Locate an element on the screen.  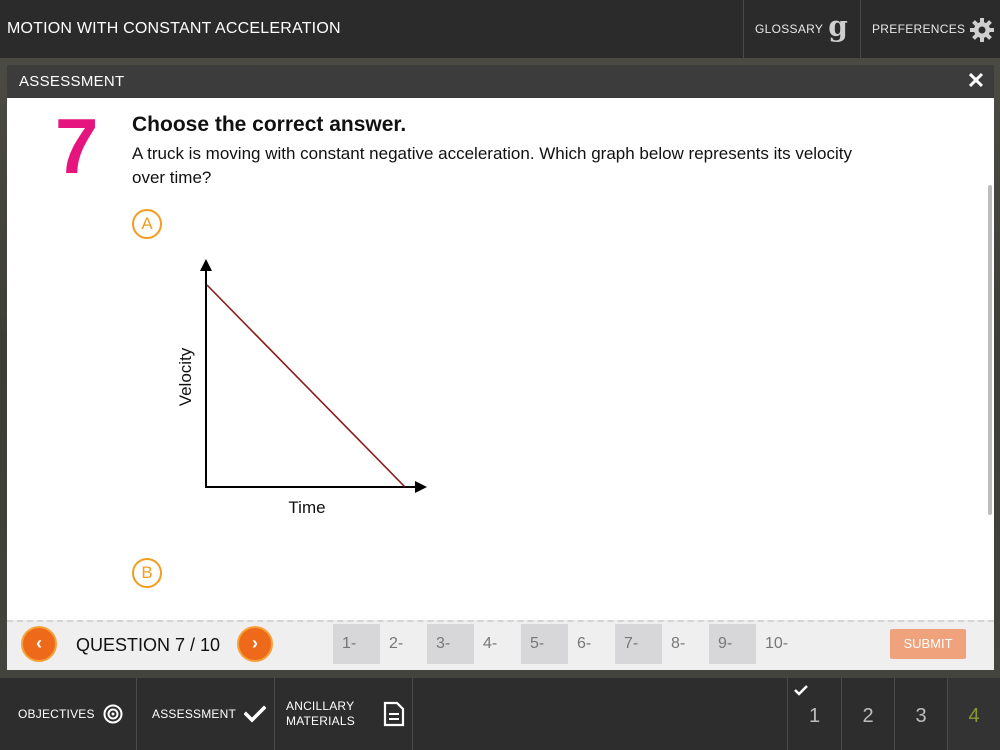
close-icon: ✕ is located at coordinates (976, 80).